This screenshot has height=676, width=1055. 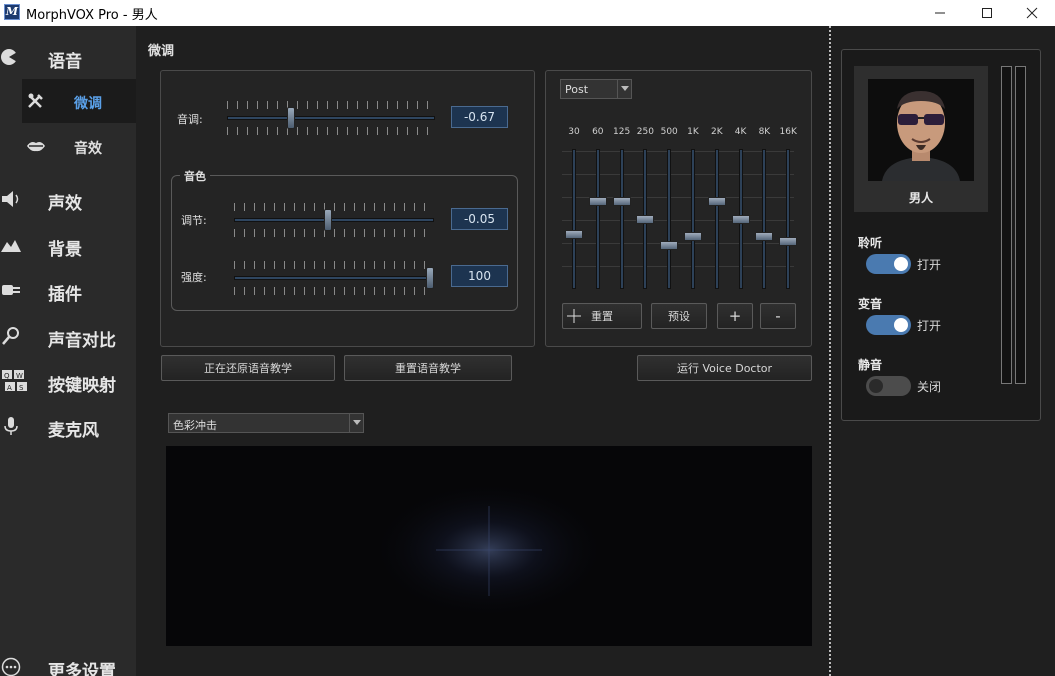 What do you see at coordinates (1020, 225) in the screenshot?
I see `level-meter-right` at bounding box center [1020, 225].